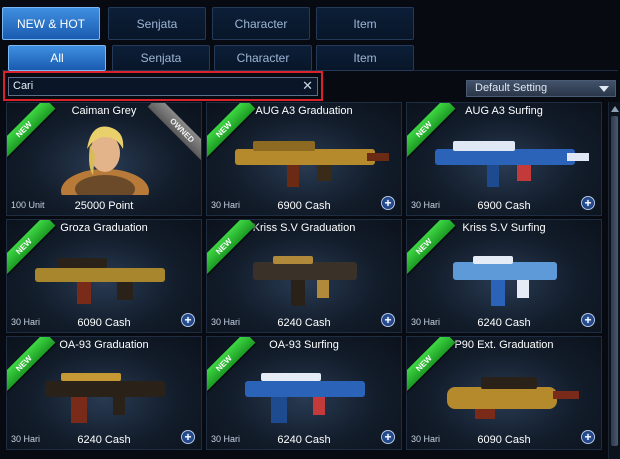 Image resolution: width=620 pixels, height=459 pixels. What do you see at coordinates (511, 88) in the screenshot?
I see `sort-selected-label: Default Setting` at bounding box center [511, 88].